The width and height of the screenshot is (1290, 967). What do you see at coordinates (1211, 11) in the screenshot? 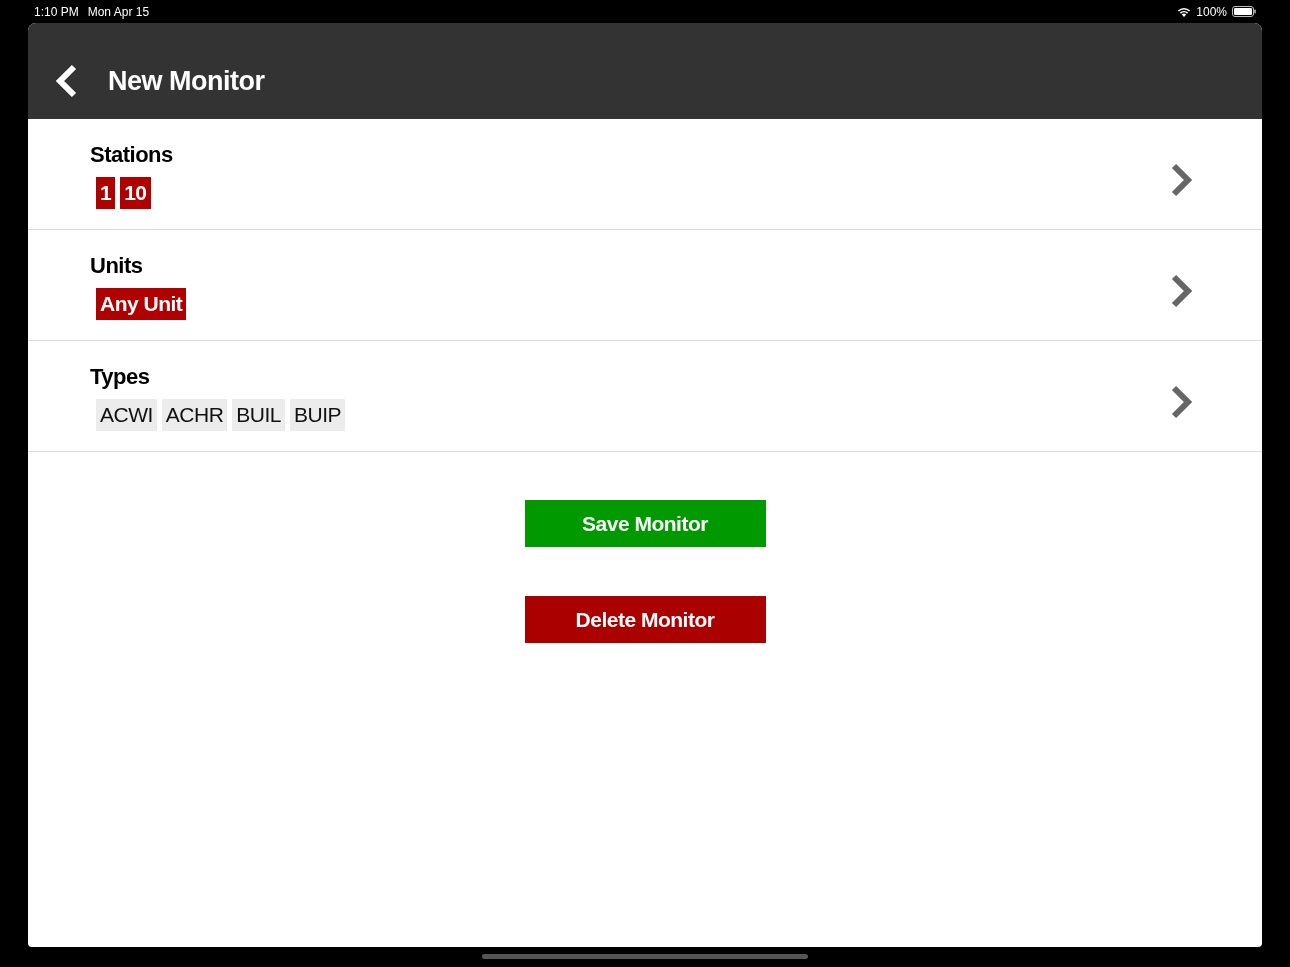
I see `battery-percent: 100%` at bounding box center [1211, 11].